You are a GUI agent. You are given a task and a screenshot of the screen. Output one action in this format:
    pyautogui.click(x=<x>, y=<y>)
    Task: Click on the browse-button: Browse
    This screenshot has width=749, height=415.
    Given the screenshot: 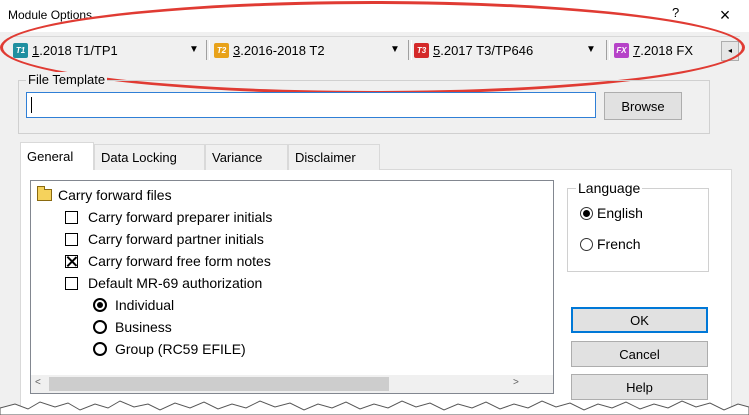 What is the action you would take?
    pyautogui.click(x=643, y=106)
    